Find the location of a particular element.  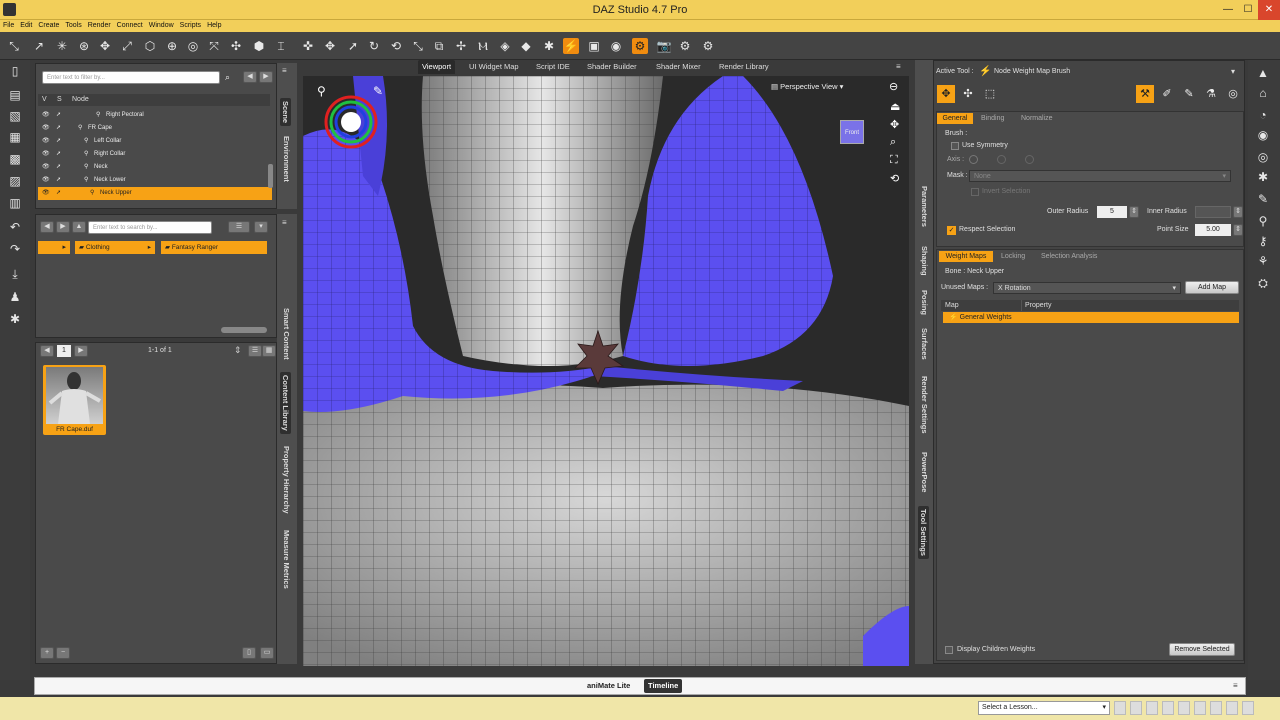

brush-paint-icon: ⚒ is located at coordinates (1145, 94).